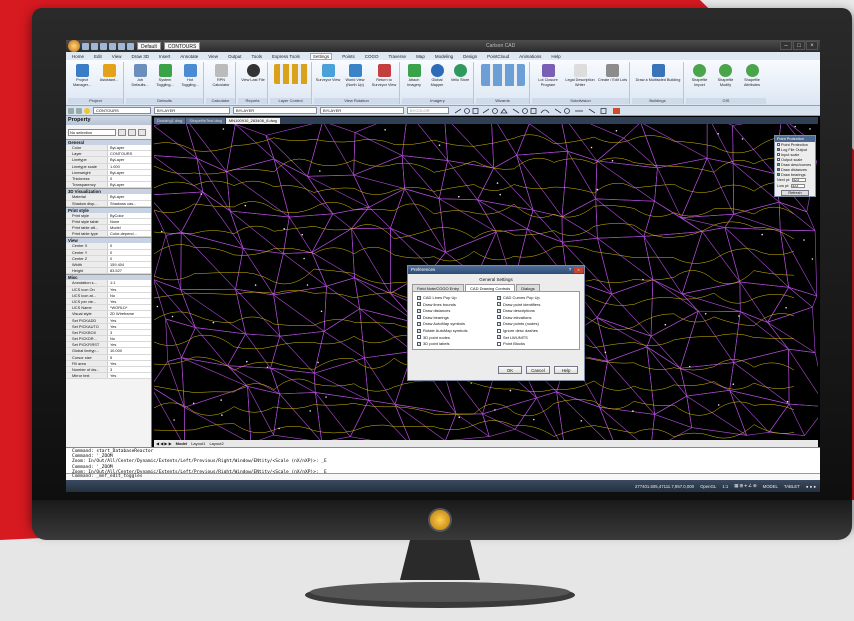  Describe the element at coordinates (182, 46) in the screenshot. I see `quick-layer-select: CONTOURS` at that location.